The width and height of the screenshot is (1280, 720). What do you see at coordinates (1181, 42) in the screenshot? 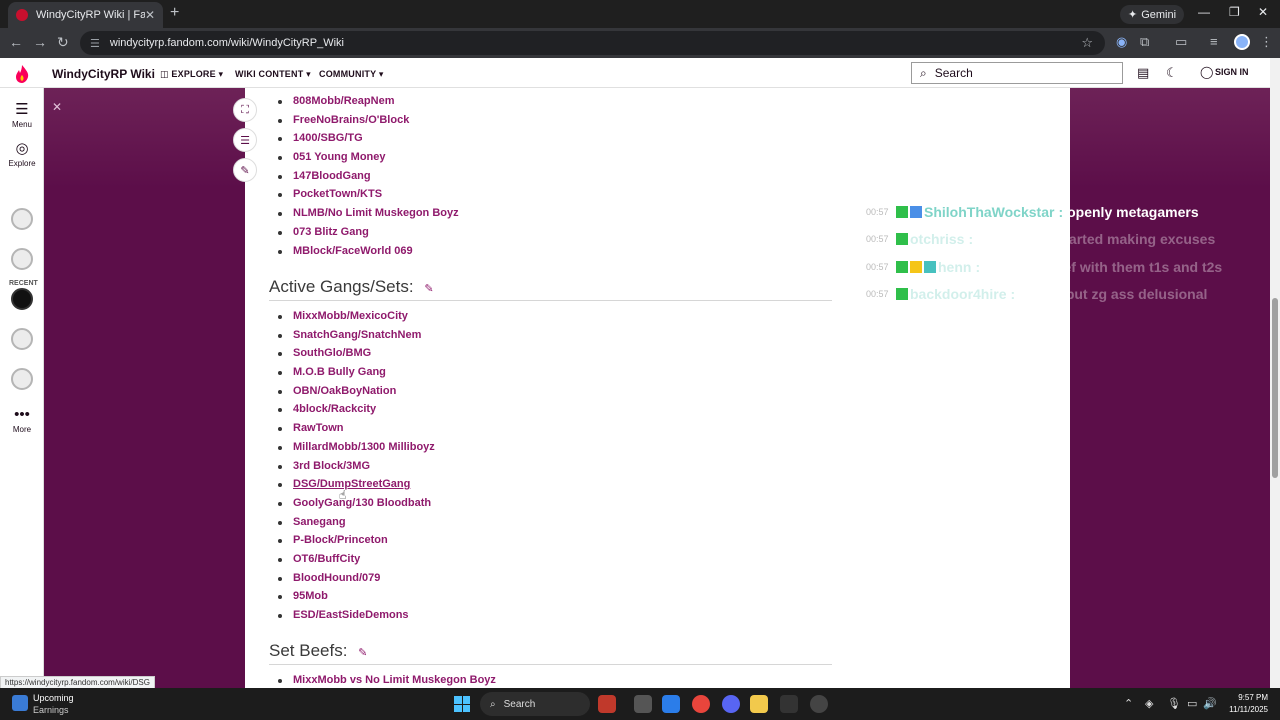
I see `cast-icon: ▭` at bounding box center [1181, 42].